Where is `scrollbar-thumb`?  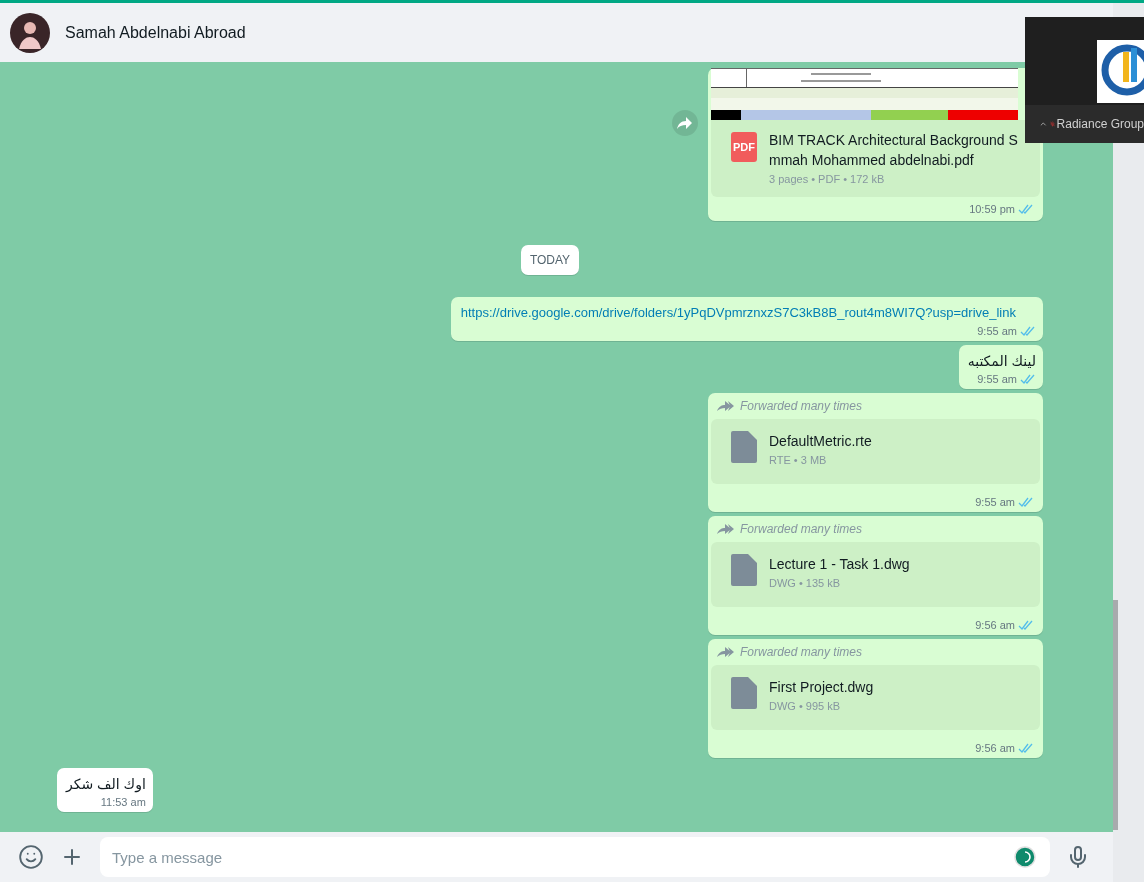
scrollbar-thumb is located at coordinates (1115, 715).